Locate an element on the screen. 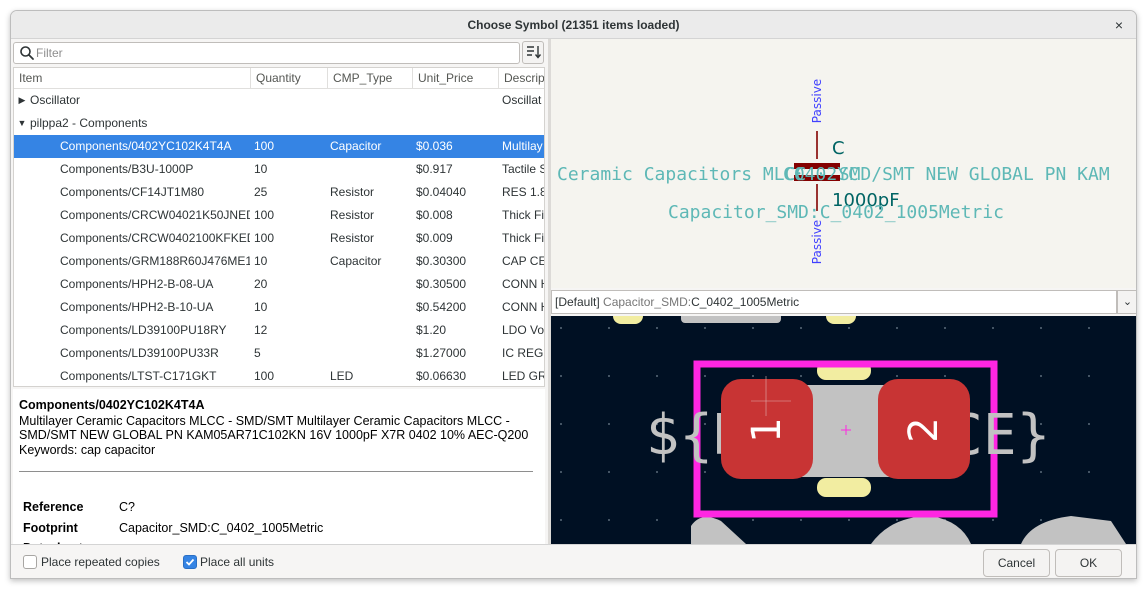 The height and width of the screenshot is (591, 1147). details-keywords: Keywords: cap capacitor is located at coordinates (87, 450).